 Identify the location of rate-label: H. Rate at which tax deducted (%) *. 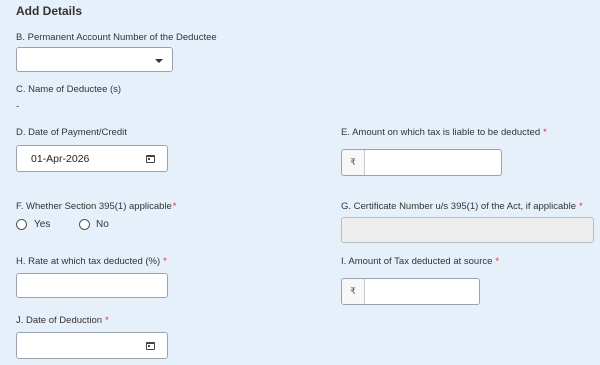
(91, 261).